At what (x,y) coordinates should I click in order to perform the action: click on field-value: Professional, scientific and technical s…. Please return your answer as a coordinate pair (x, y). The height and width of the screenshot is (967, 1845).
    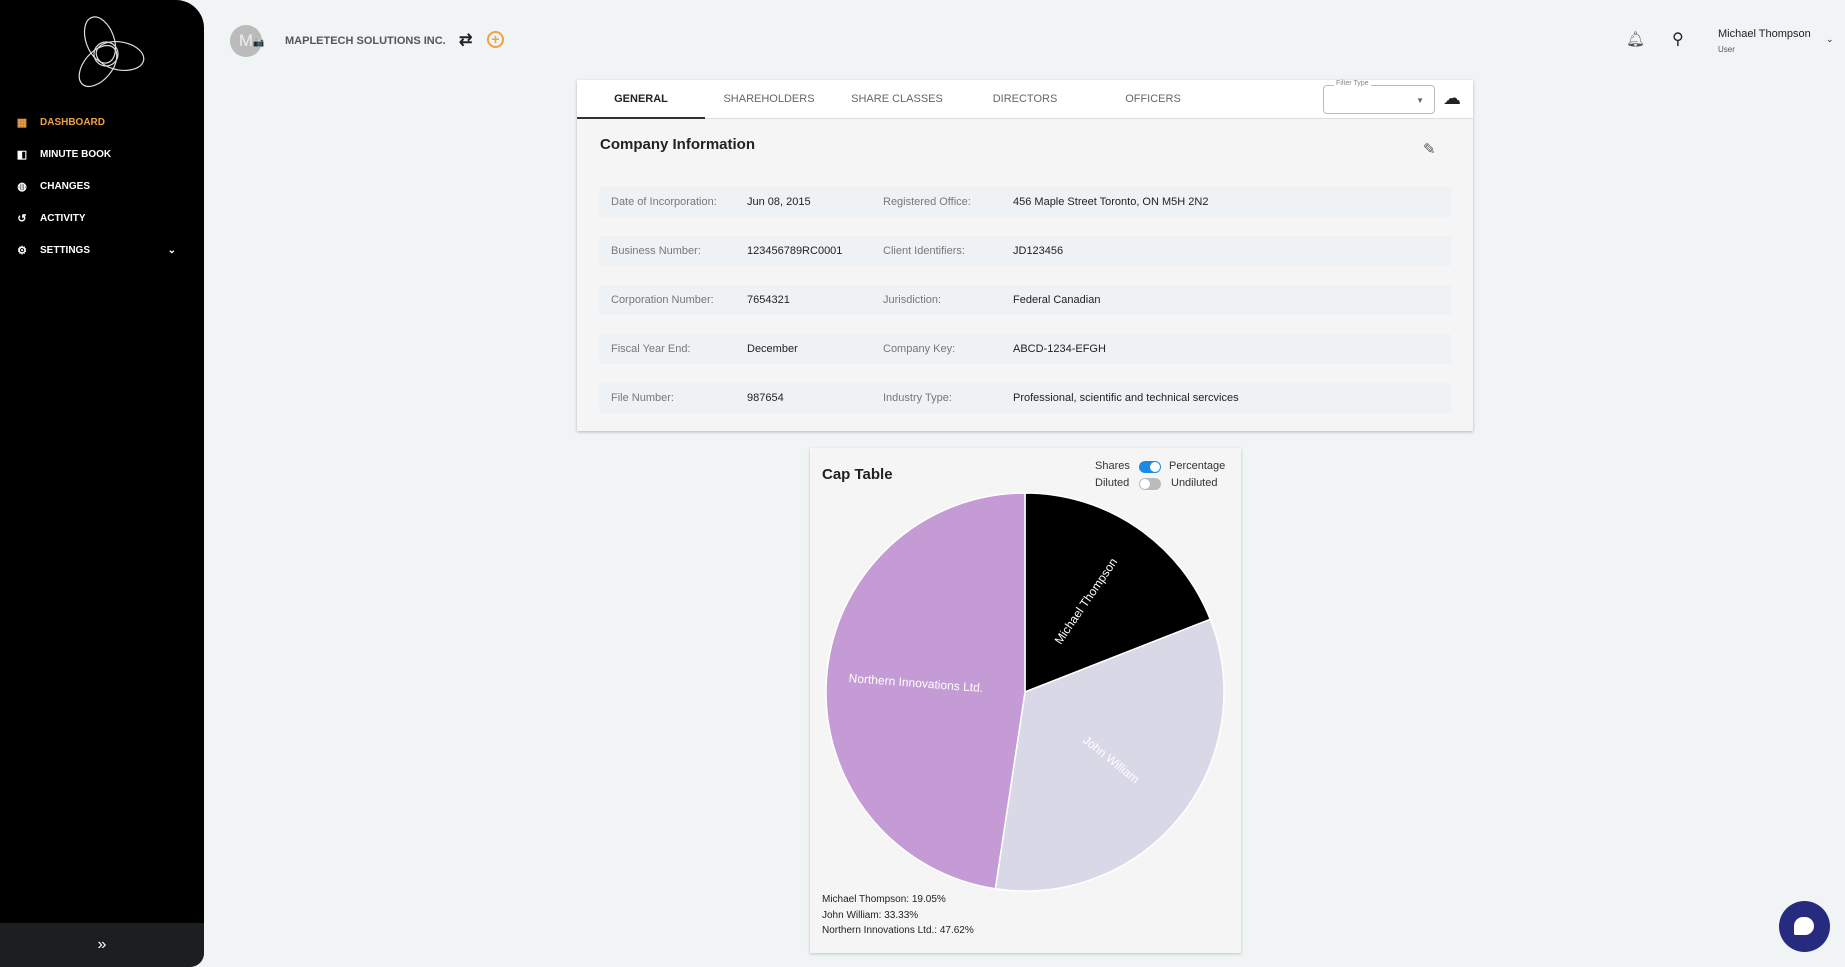
    Looking at the image, I should click on (1126, 398).